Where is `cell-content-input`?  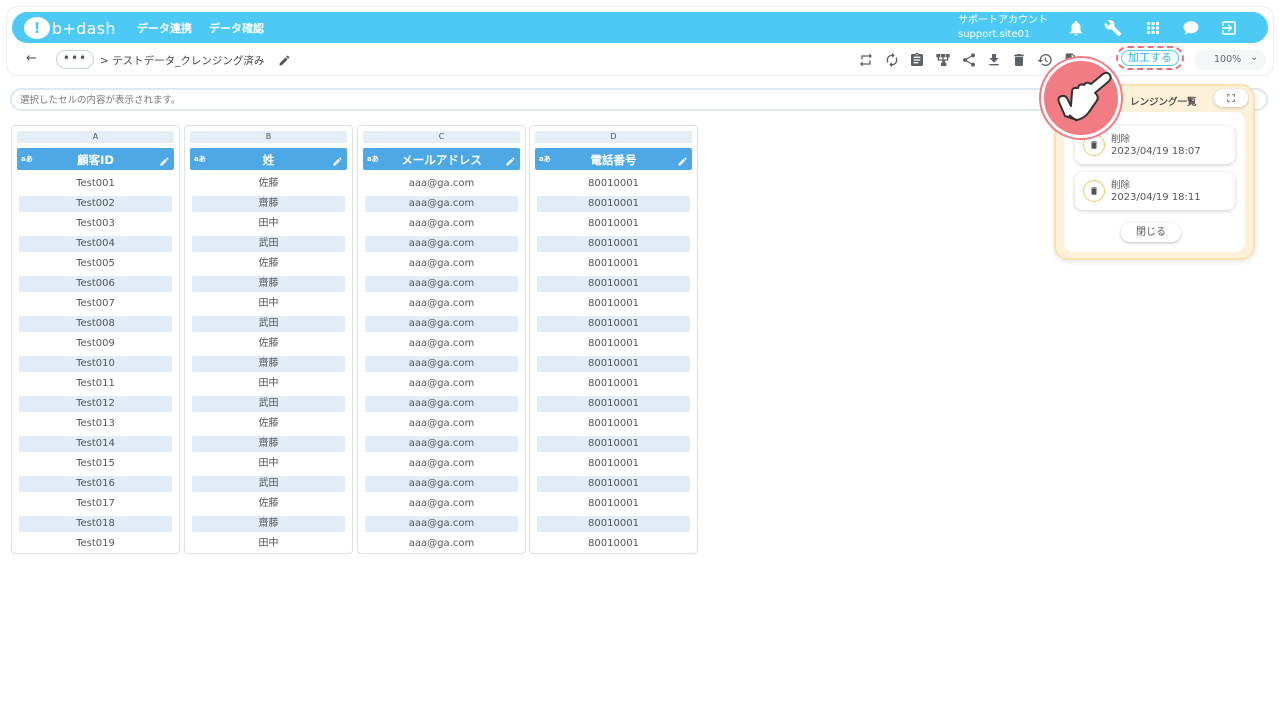
cell-content-input is located at coordinates (520, 100).